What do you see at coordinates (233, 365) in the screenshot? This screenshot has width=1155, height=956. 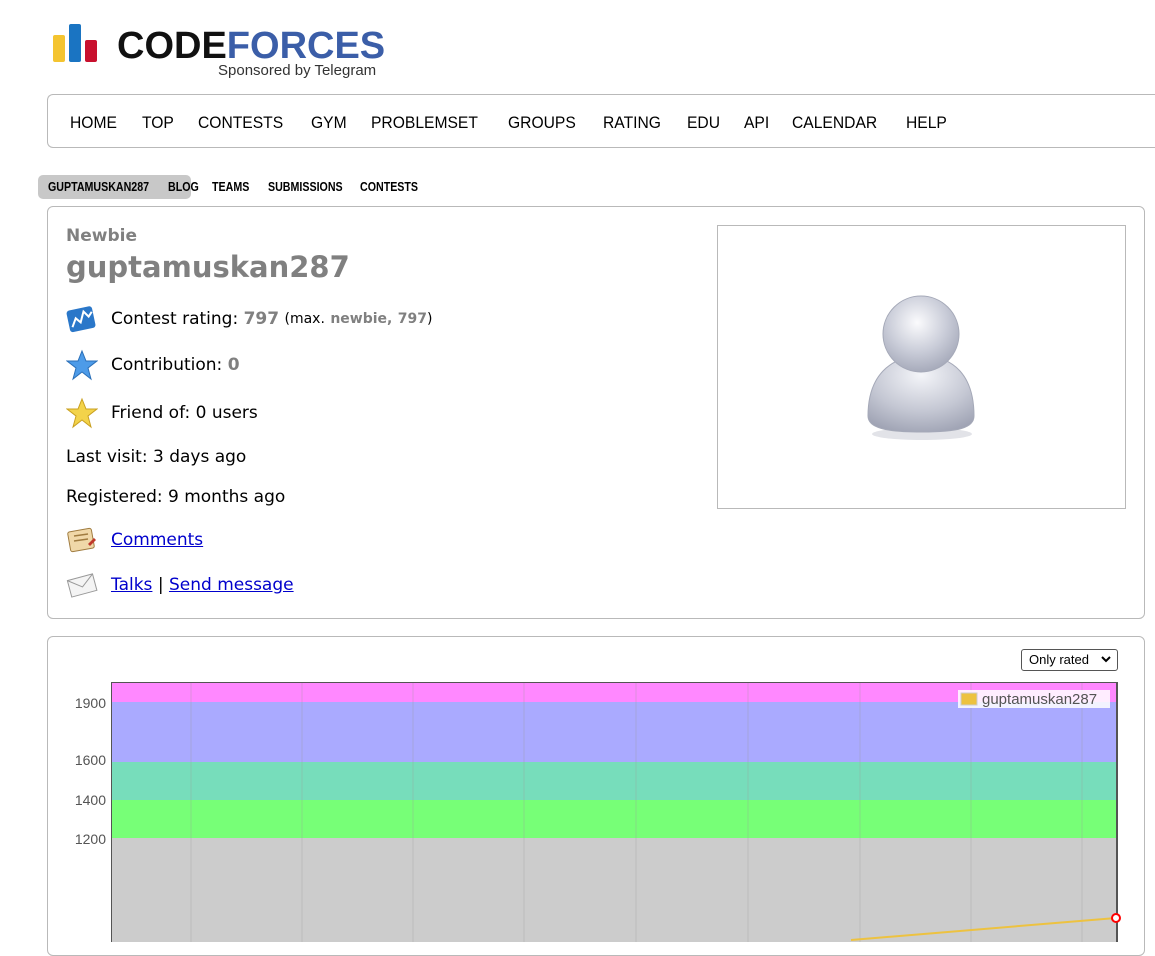 I see `contribution-value: 0` at bounding box center [233, 365].